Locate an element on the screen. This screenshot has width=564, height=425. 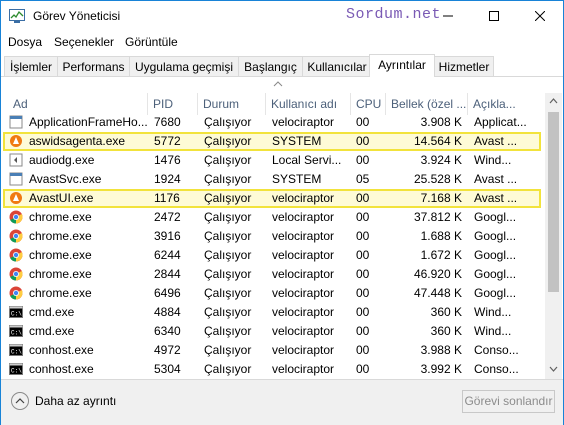
cell-pid: 1476 is located at coordinates (167, 160).